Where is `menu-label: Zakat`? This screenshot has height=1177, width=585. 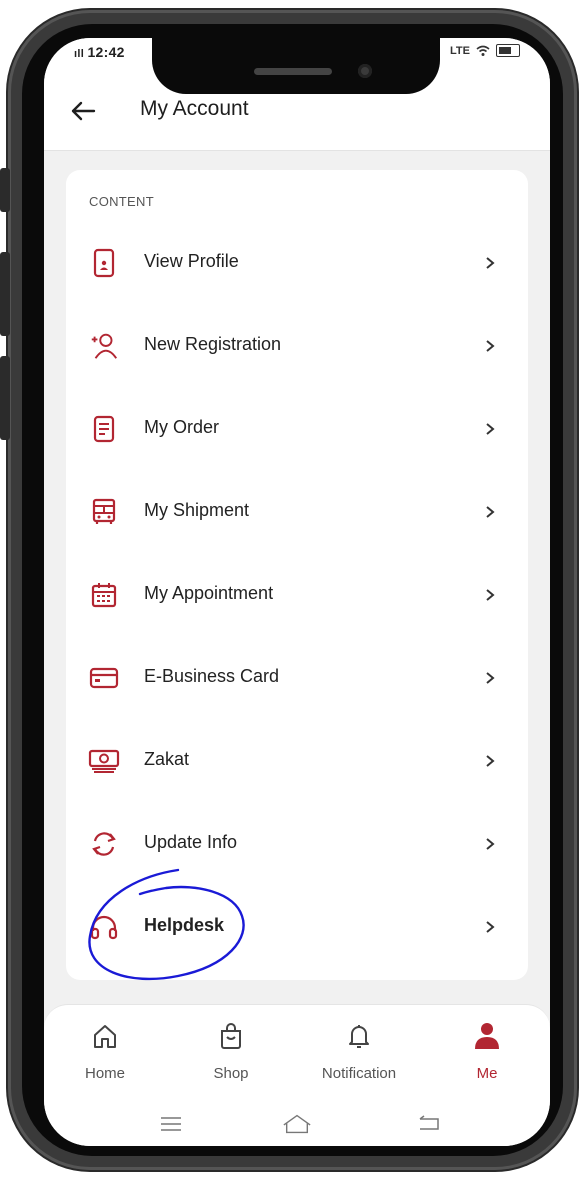 menu-label: Zakat is located at coordinates (167, 759).